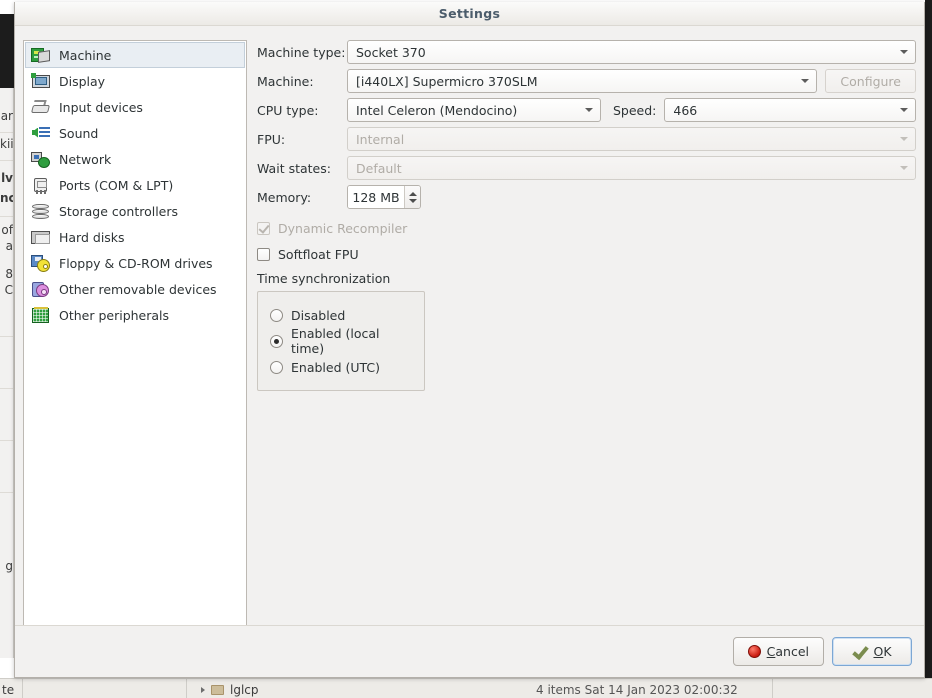 This screenshot has height=698, width=932. I want to click on sidebar-item-storage-controllers: Storage controllers, so click(135, 211).